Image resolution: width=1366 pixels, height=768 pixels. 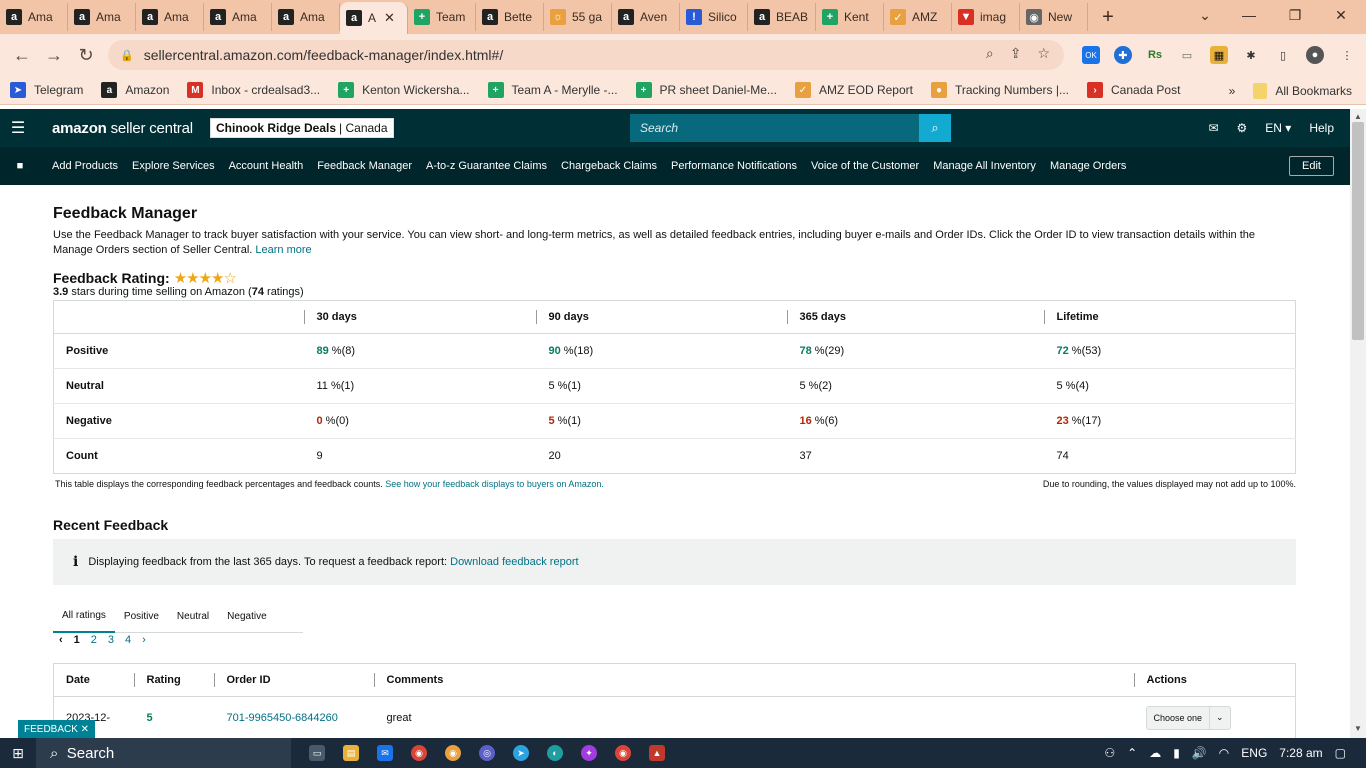 I want to click on hamburger-menu-icon: ☰, so click(x=18, y=128).